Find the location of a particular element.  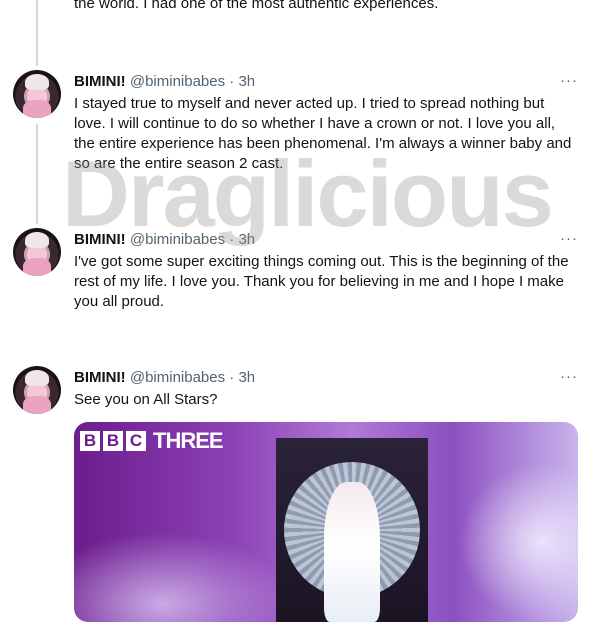

tweet-text: See you on All Stars? is located at coordinates (146, 399).